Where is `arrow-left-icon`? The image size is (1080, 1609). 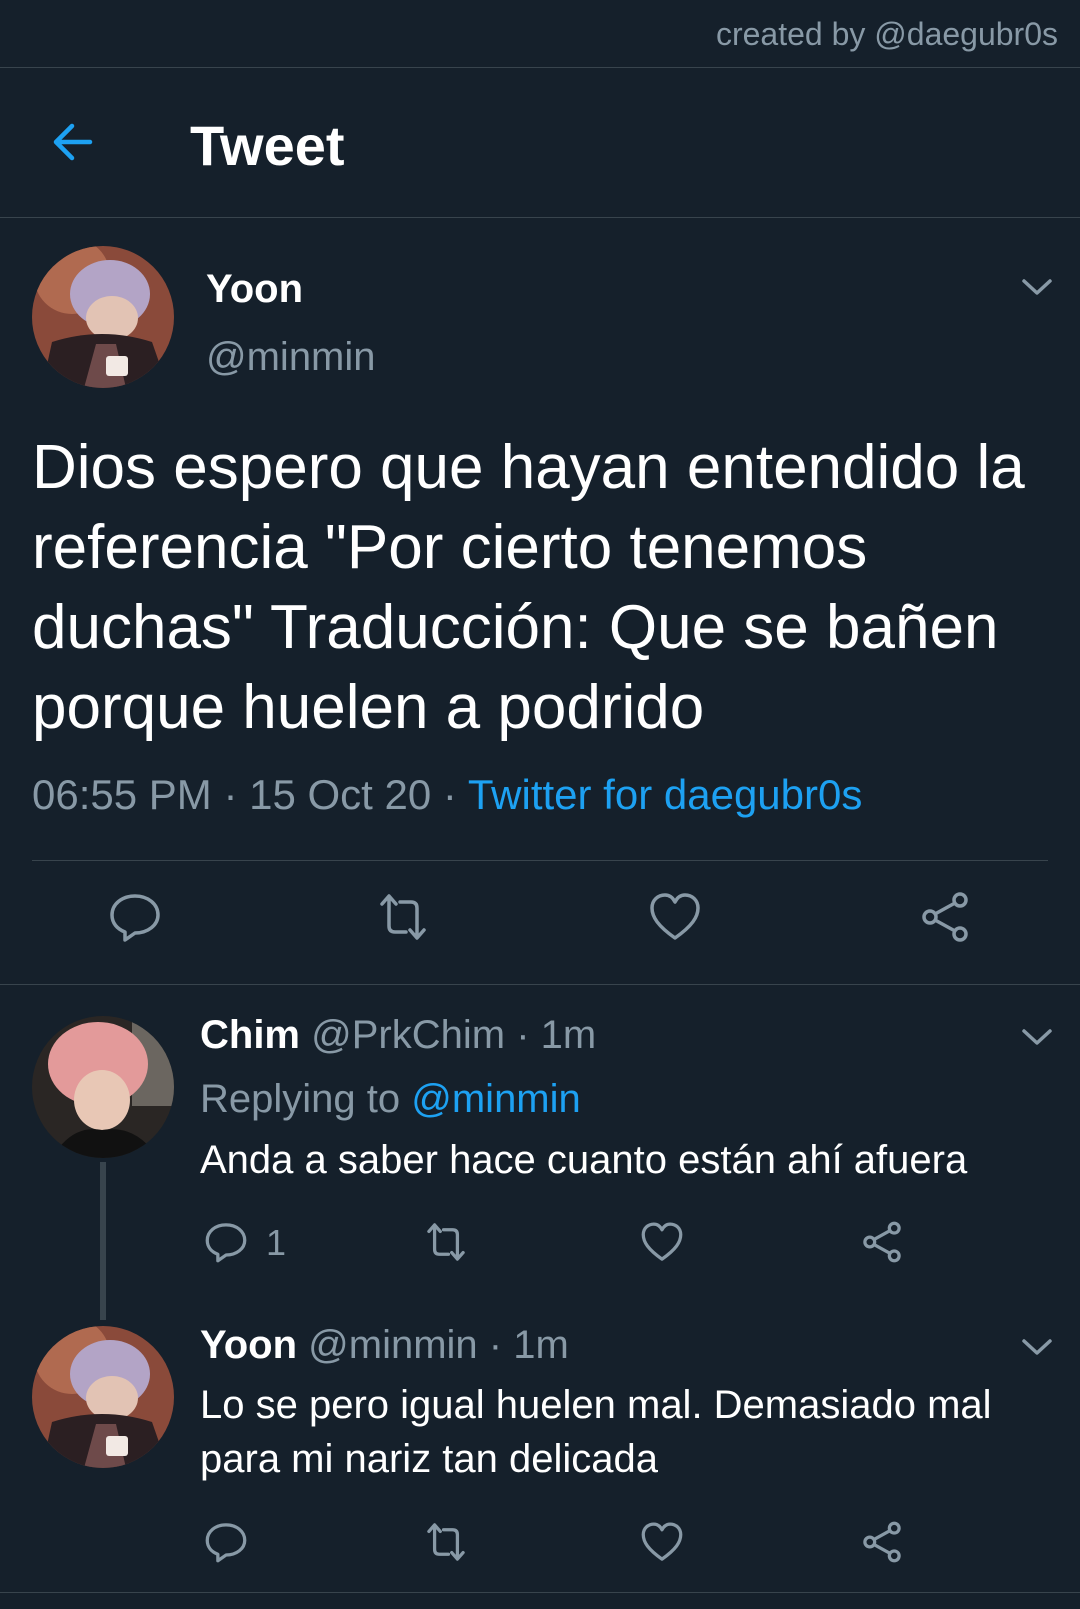
arrow-left-icon is located at coordinates (72, 142).